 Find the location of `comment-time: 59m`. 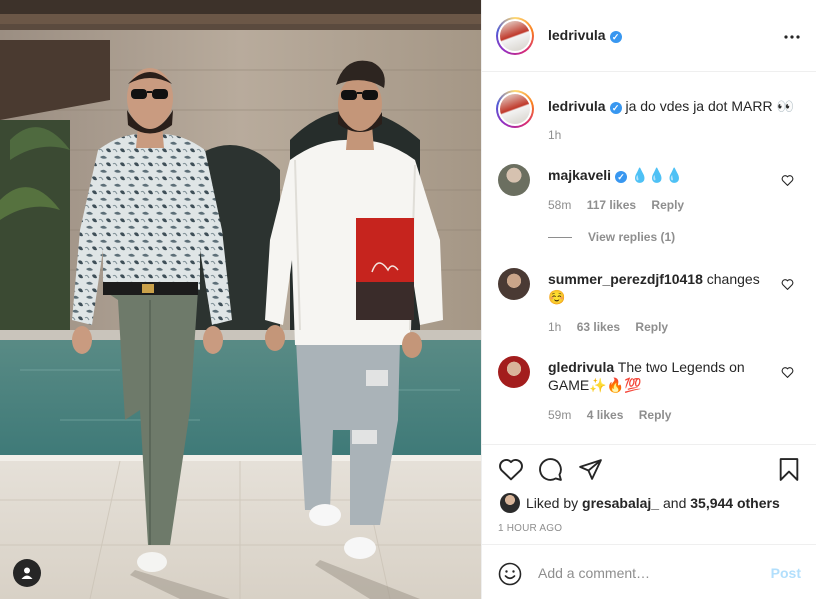

comment-time: 59m is located at coordinates (559, 415).